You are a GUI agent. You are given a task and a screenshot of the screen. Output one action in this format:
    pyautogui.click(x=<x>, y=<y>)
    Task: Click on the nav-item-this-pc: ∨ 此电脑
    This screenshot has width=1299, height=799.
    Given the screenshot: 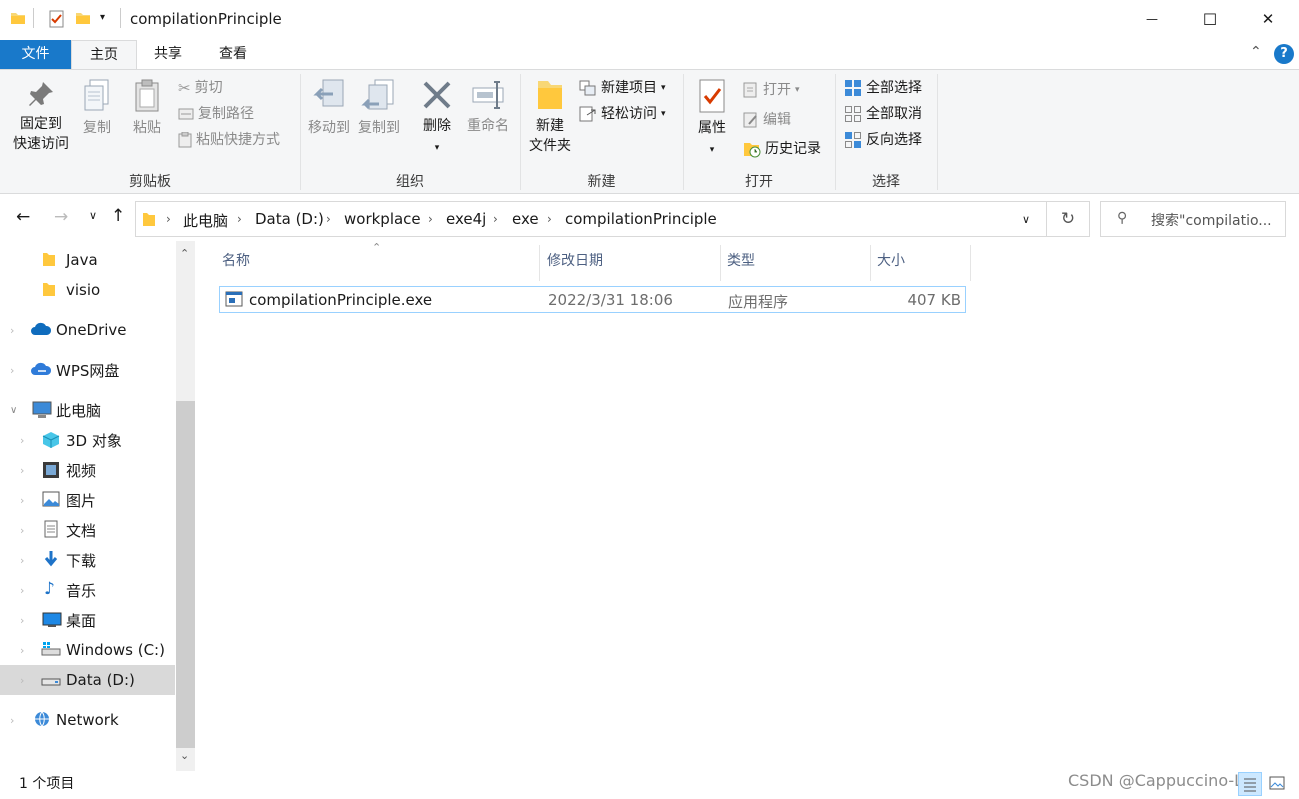 What is the action you would take?
    pyautogui.click(x=87, y=410)
    